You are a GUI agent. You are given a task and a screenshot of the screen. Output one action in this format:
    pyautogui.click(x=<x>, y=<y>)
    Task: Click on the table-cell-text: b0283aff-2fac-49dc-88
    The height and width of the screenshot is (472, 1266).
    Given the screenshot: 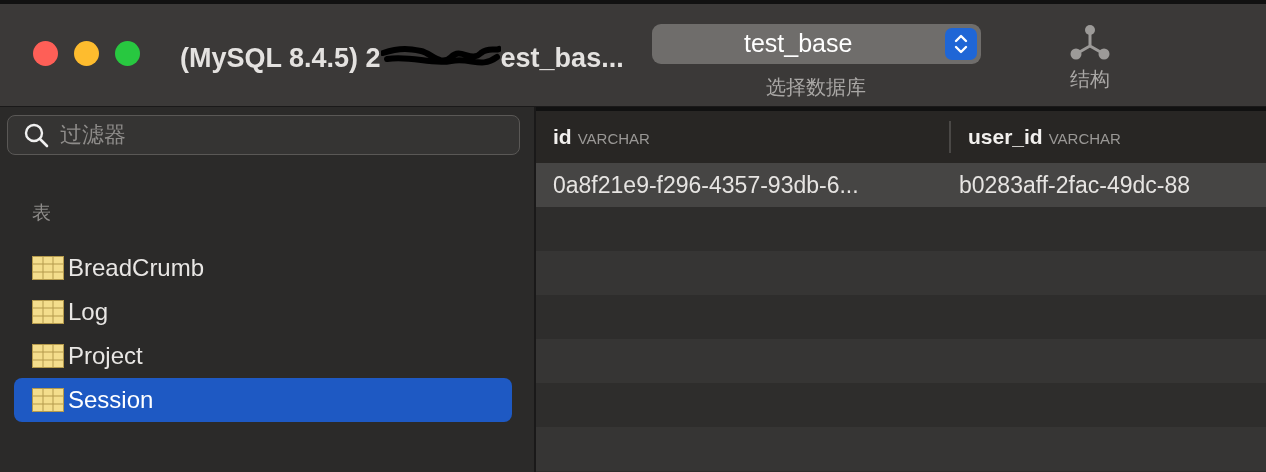 What is the action you would take?
    pyautogui.click(x=1074, y=185)
    